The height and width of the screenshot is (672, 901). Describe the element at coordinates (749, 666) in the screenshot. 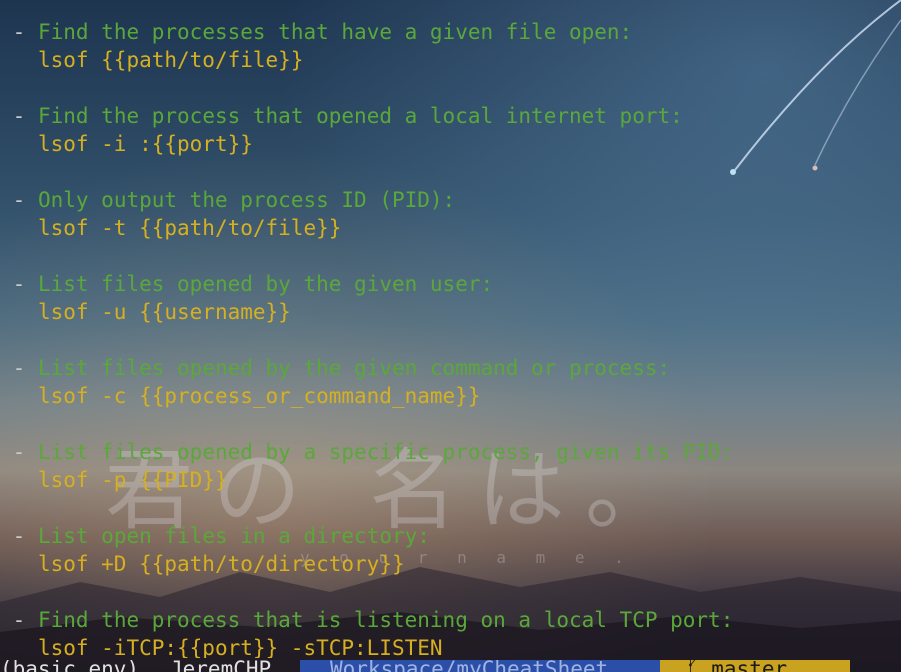

I see `prompt-git-branch: master` at that location.